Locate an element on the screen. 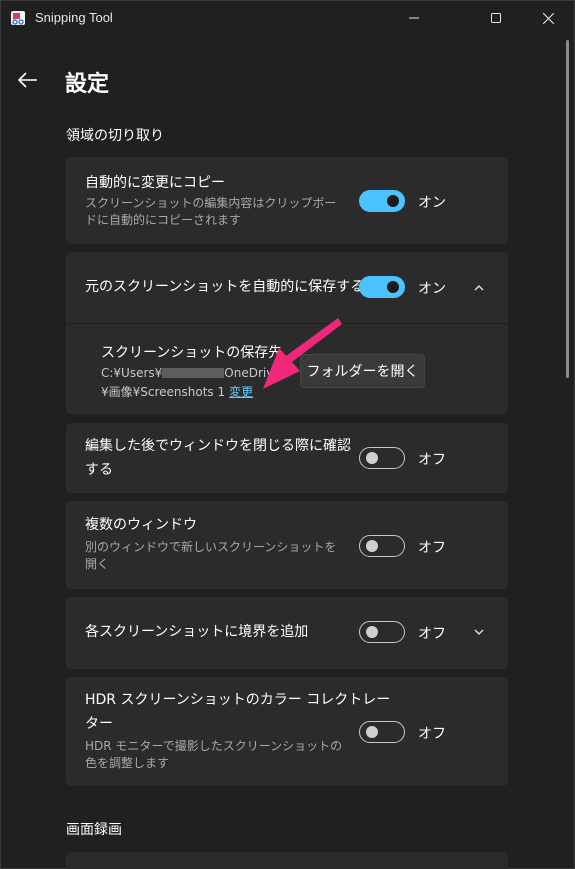 The height and width of the screenshot is (869, 575). minimize-icon is located at coordinates (414, 18).